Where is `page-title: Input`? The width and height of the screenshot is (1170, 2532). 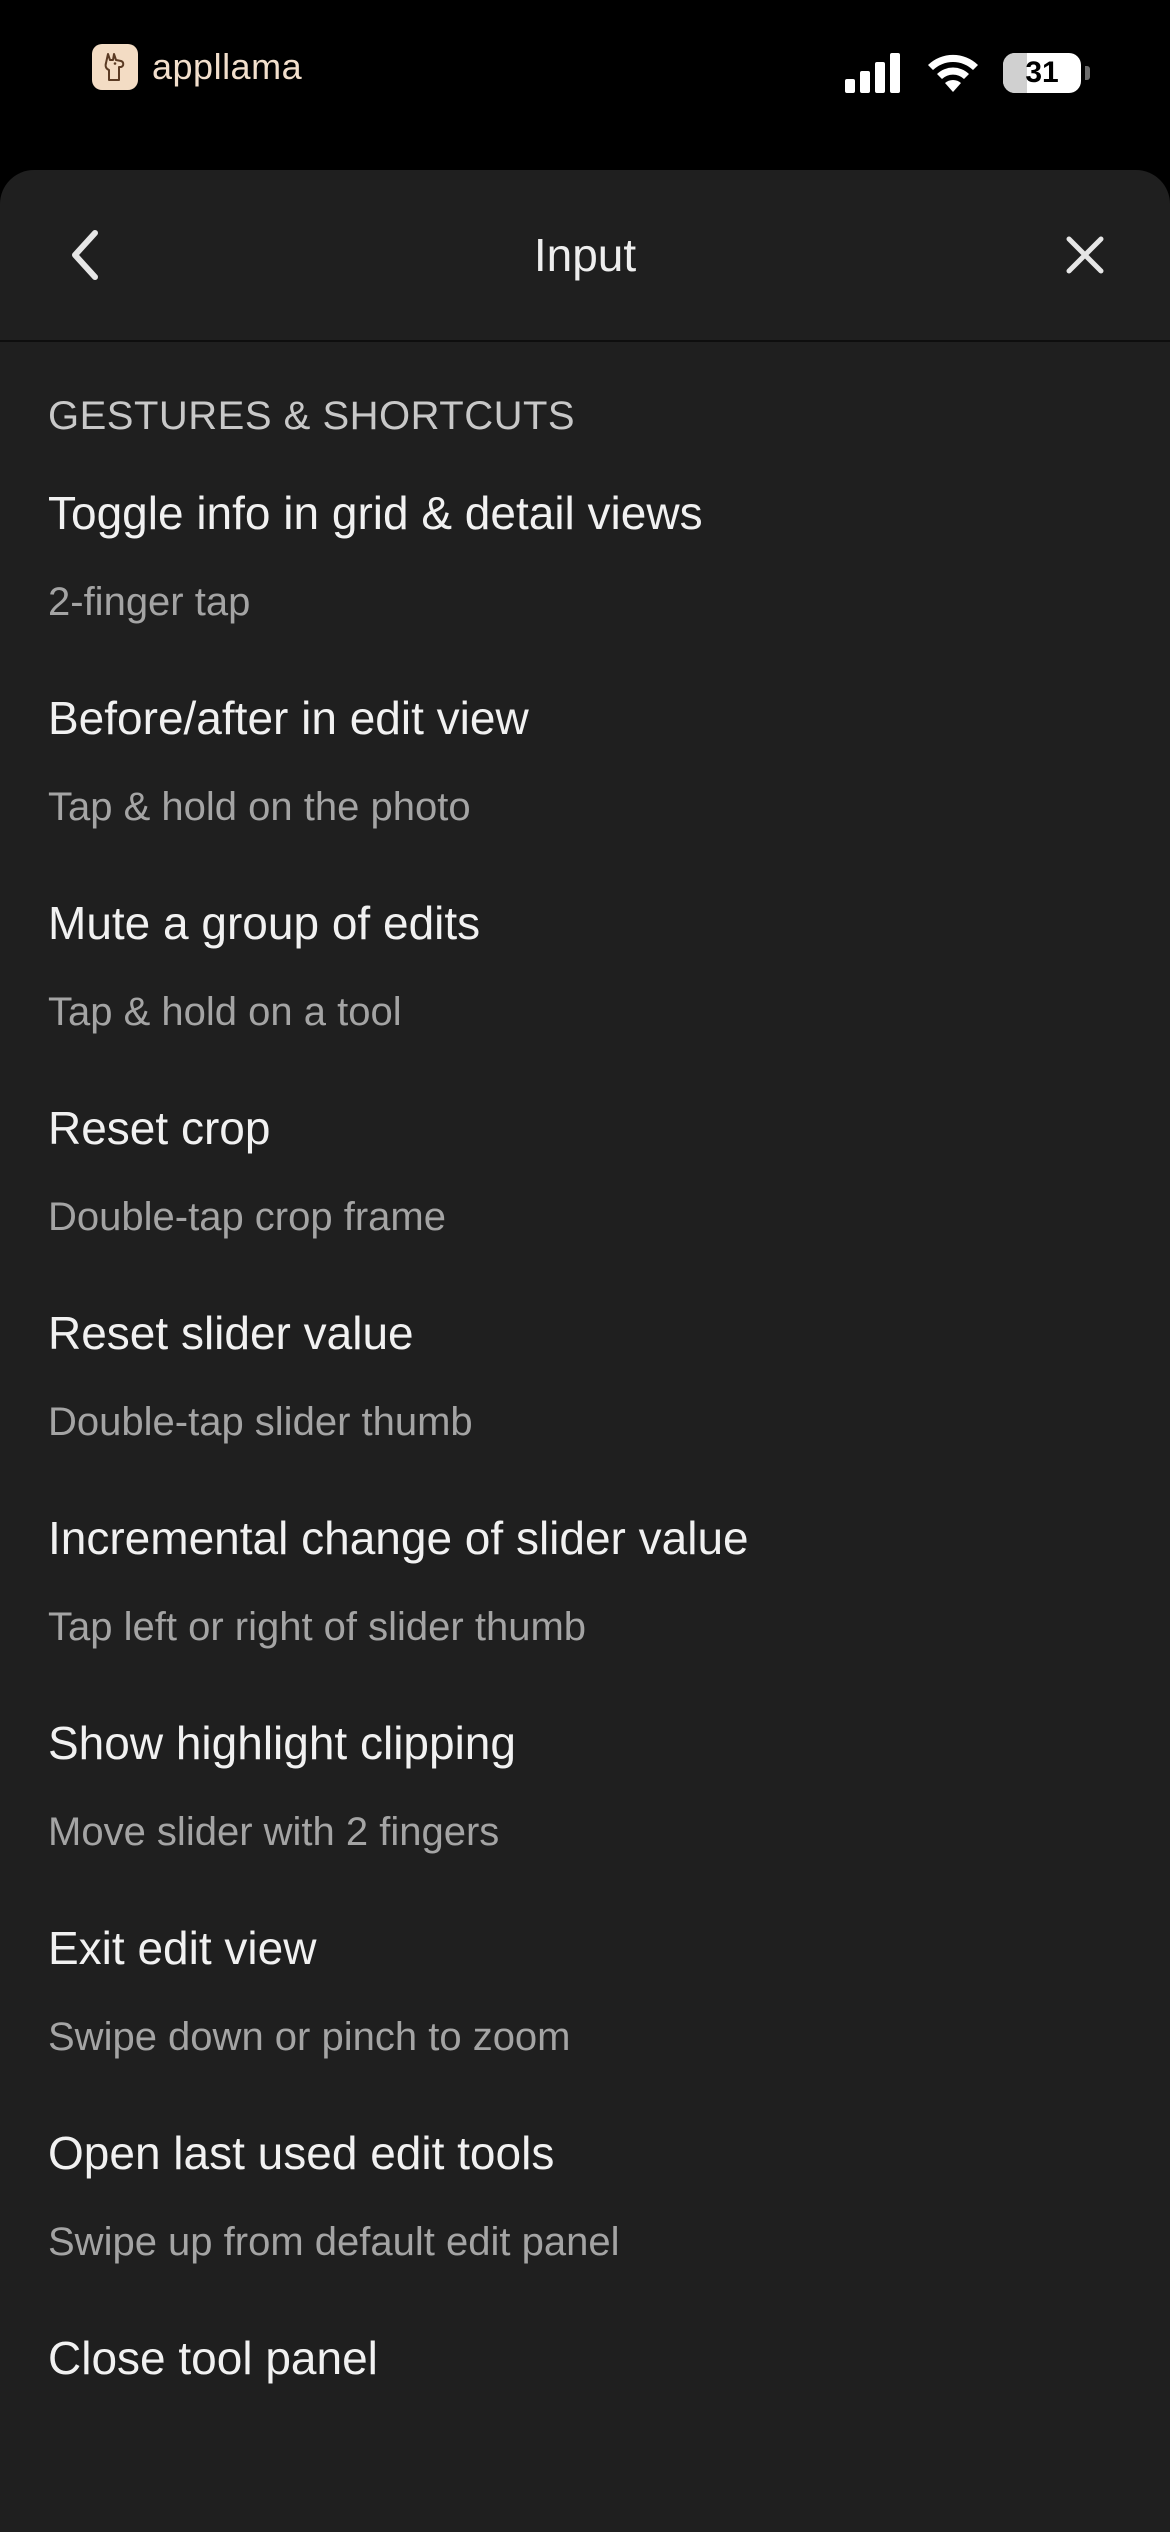 page-title: Input is located at coordinates (585, 255).